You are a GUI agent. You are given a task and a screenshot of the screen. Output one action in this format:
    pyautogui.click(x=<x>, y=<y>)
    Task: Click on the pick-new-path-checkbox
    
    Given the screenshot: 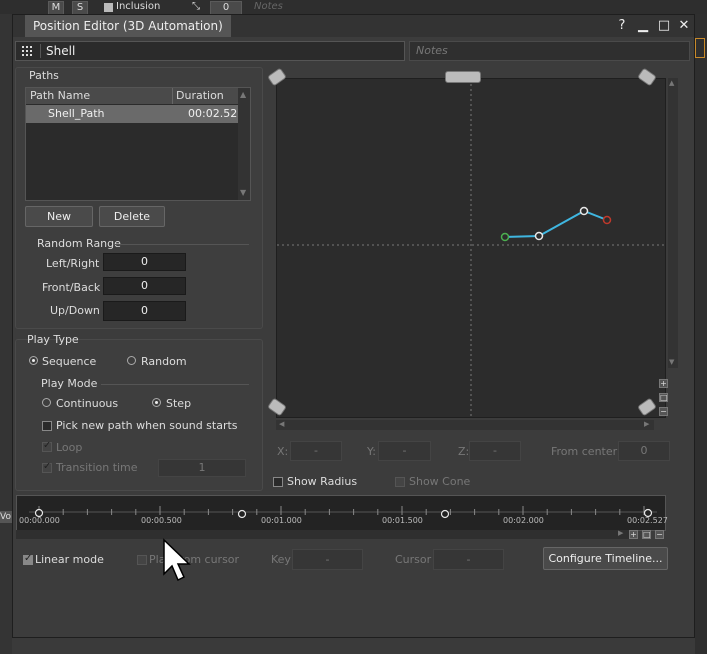 What is the action you would take?
    pyautogui.click(x=47, y=426)
    